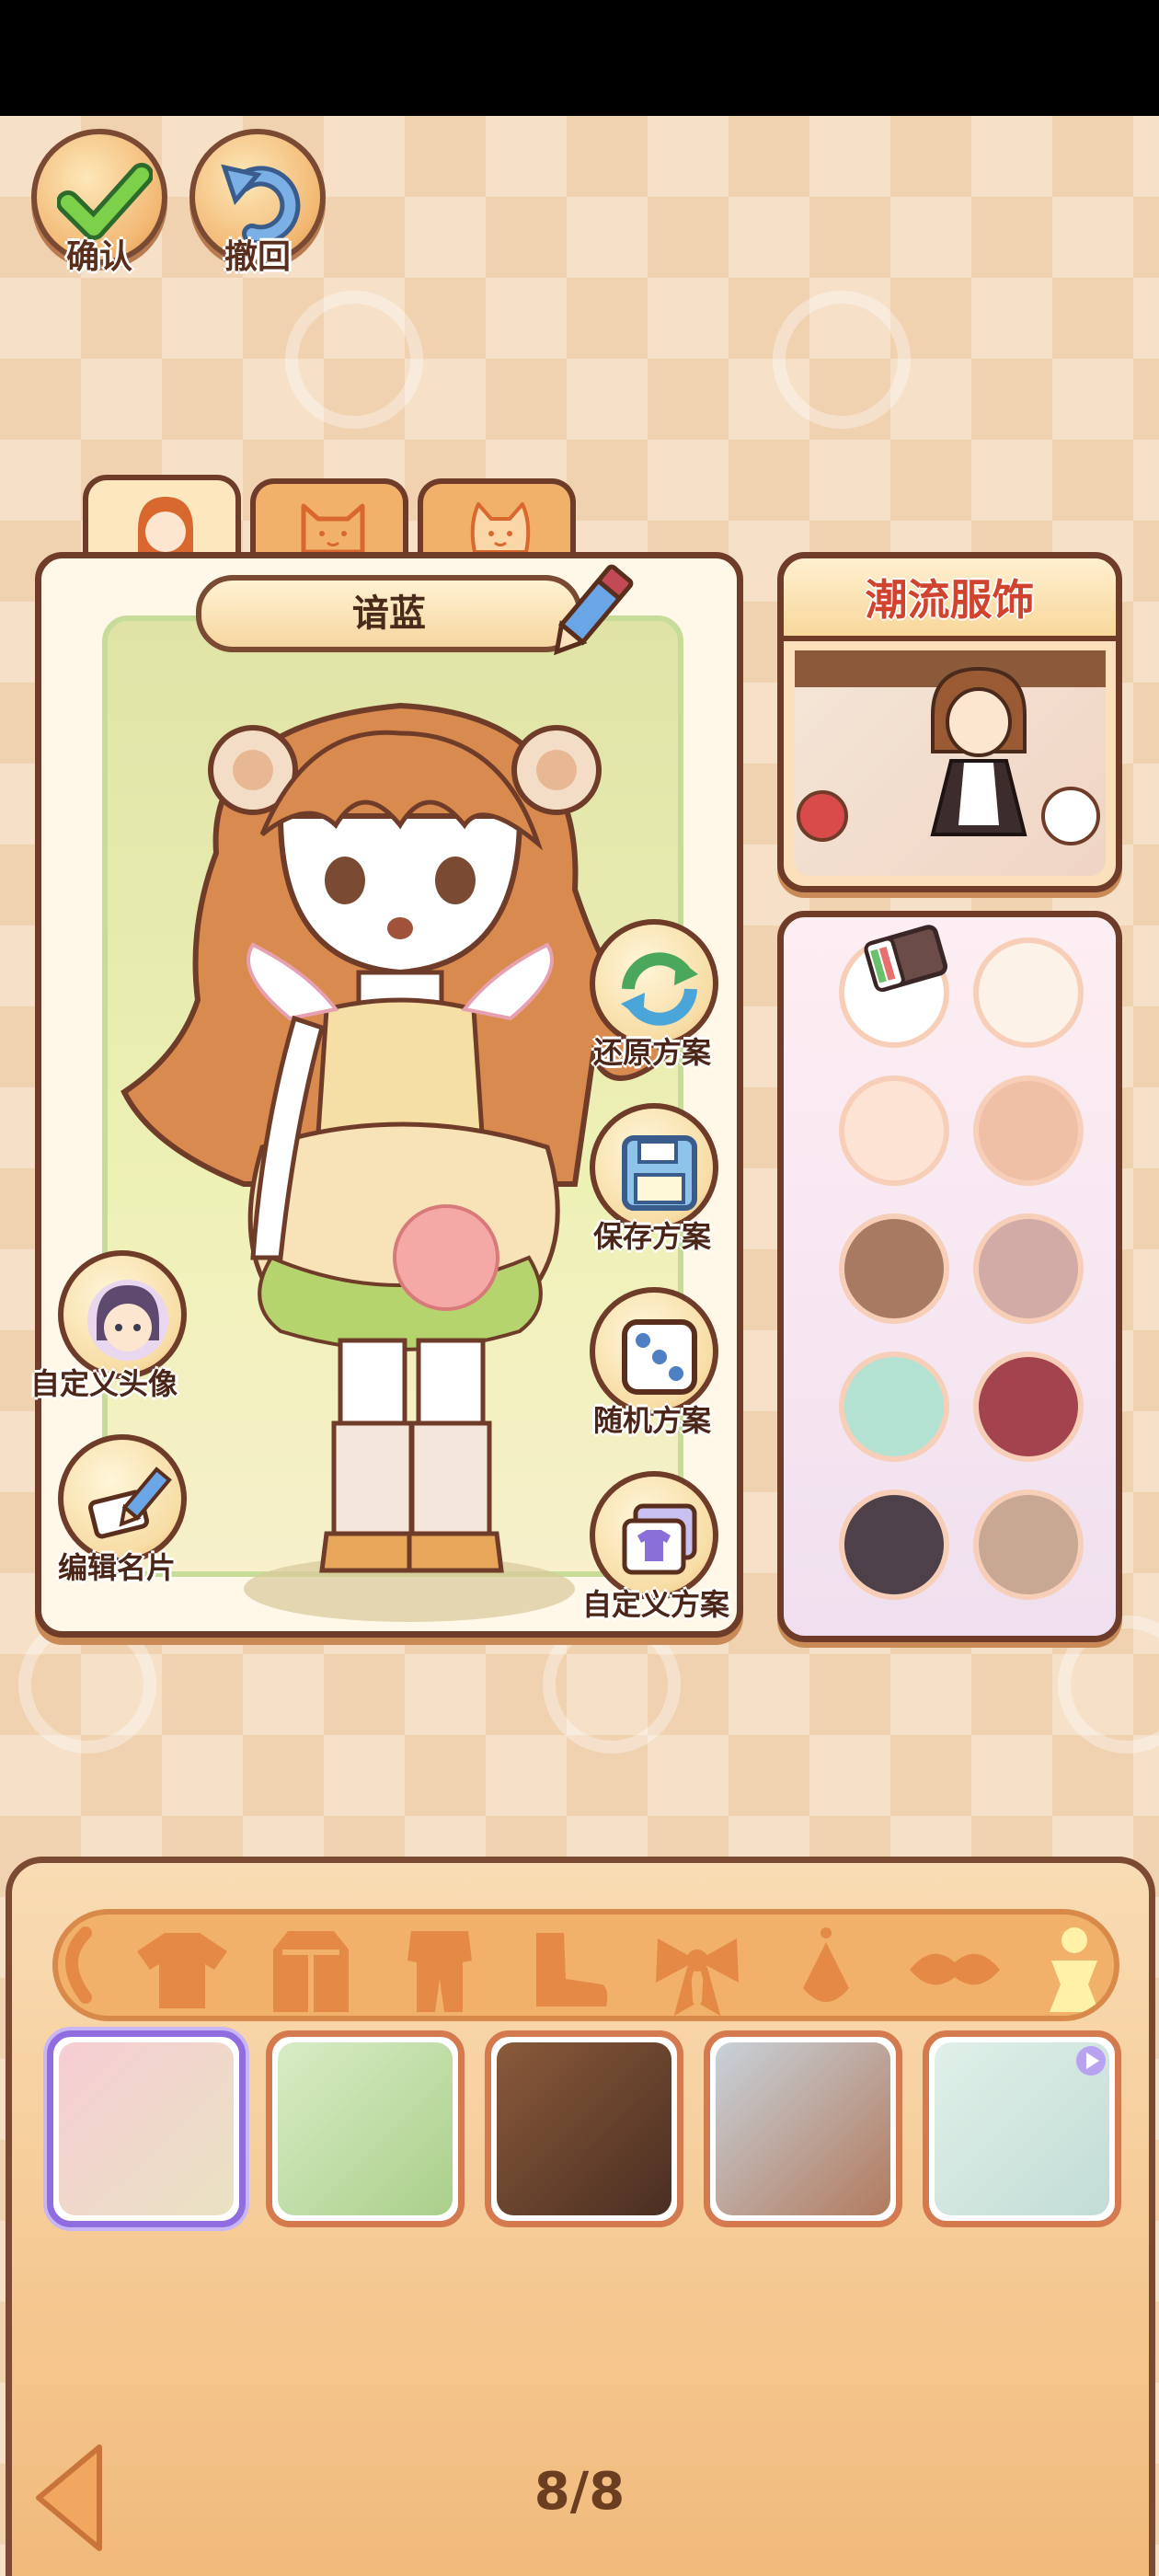 This screenshot has width=1159, height=2576. I want to click on trend-fashion-card: 潮流服饰, so click(949, 722).